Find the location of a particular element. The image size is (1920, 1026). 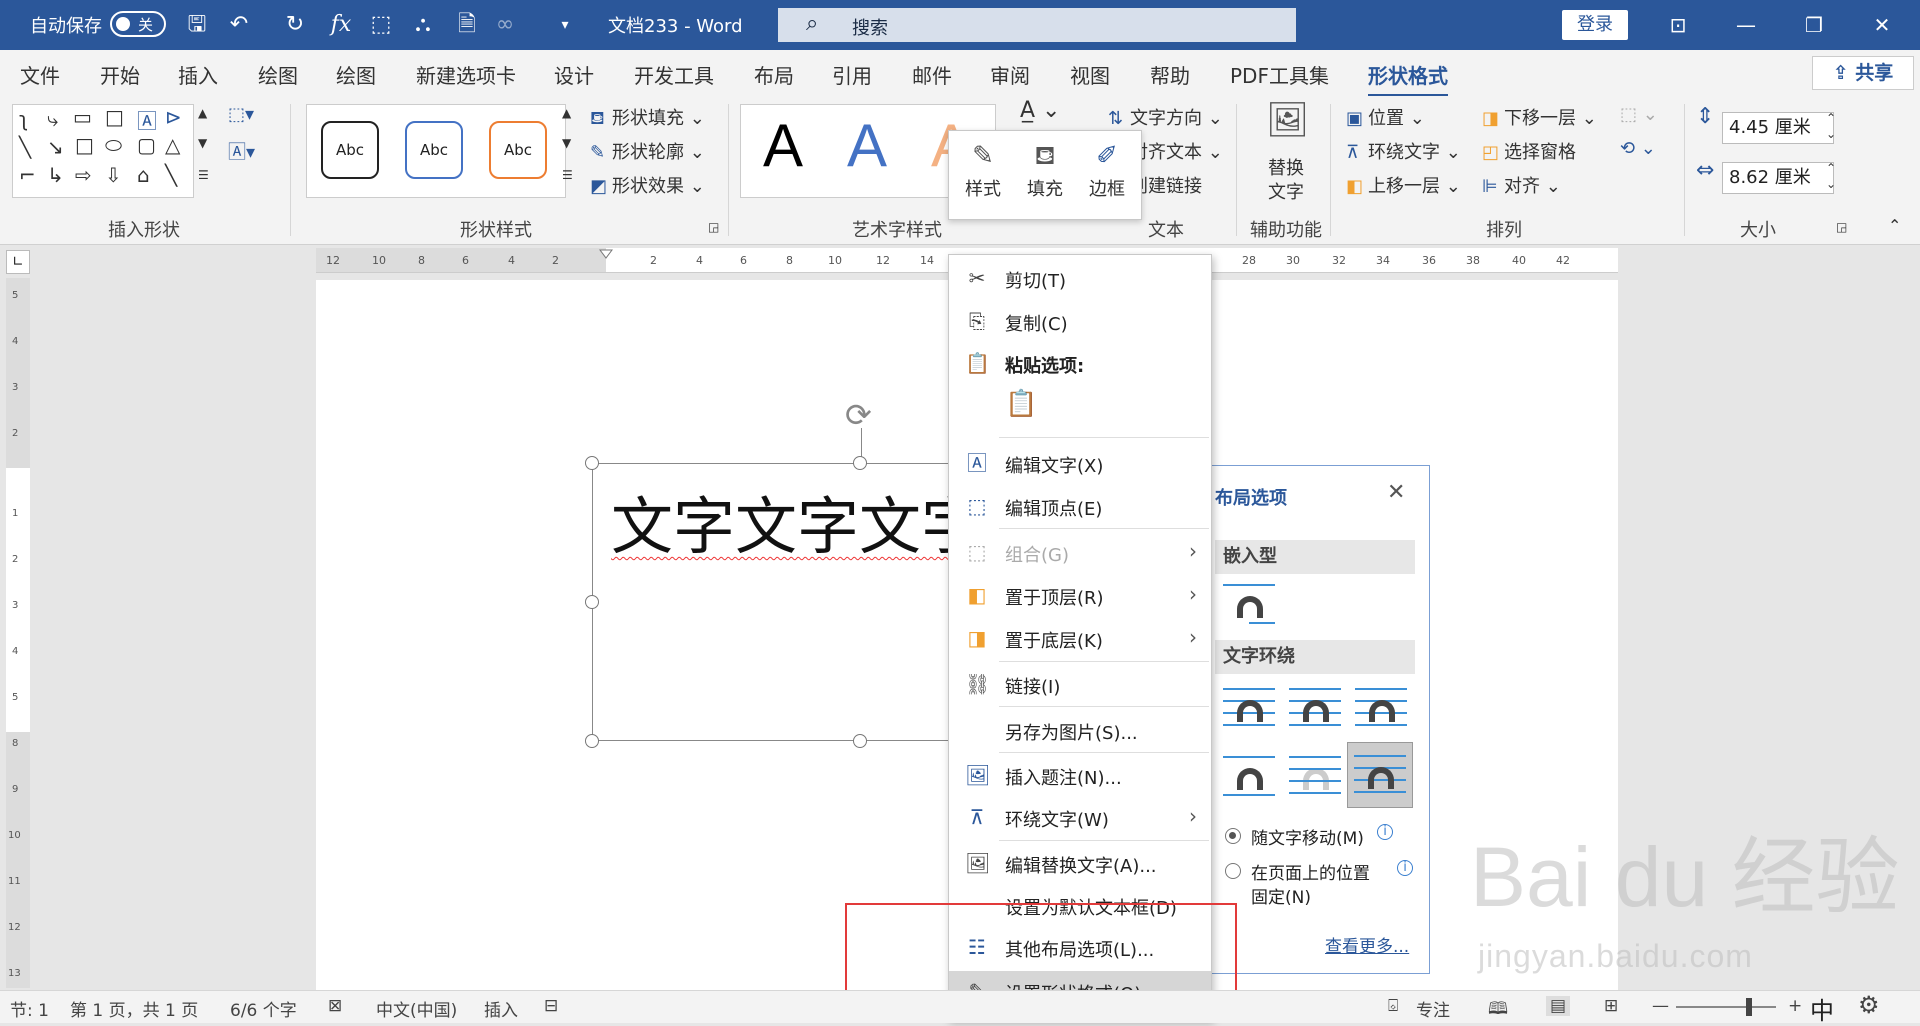

edit-shape-icon: ⬚▾ is located at coordinates (241, 114).